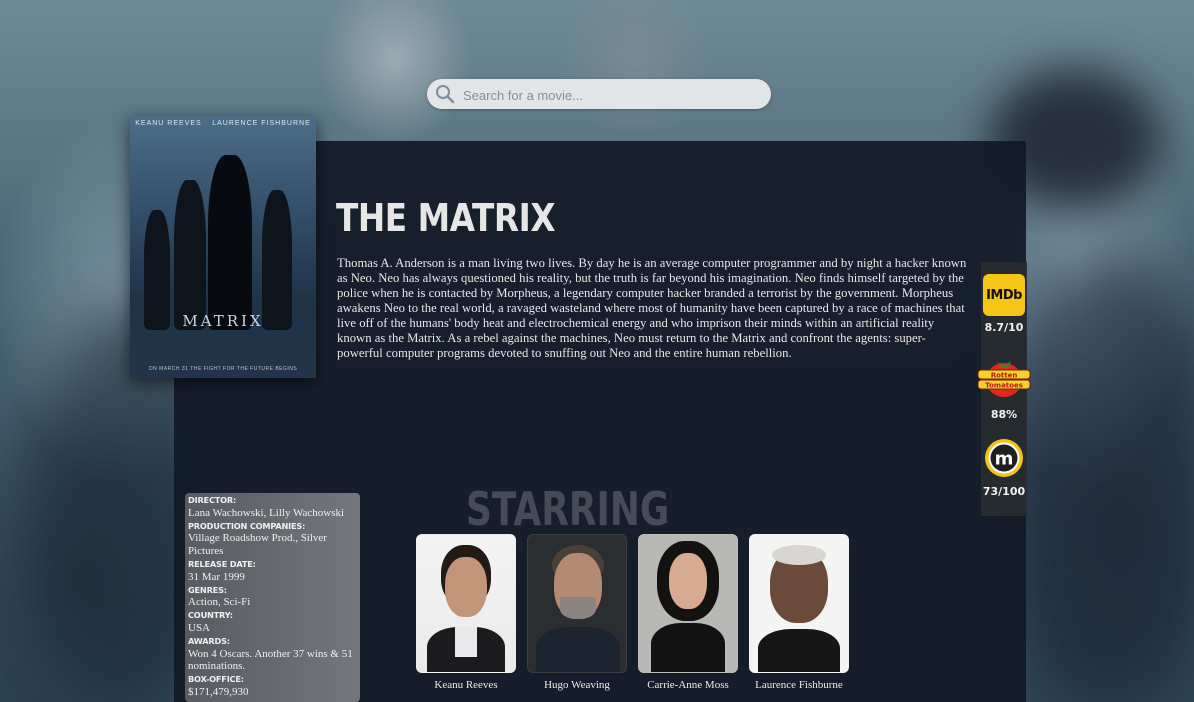 The height and width of the screenshot is (702, 1194). What do you see at coordinates (199, 627) in the screenshot?
I see `country-value: USA` at bounding box center [199, 627].